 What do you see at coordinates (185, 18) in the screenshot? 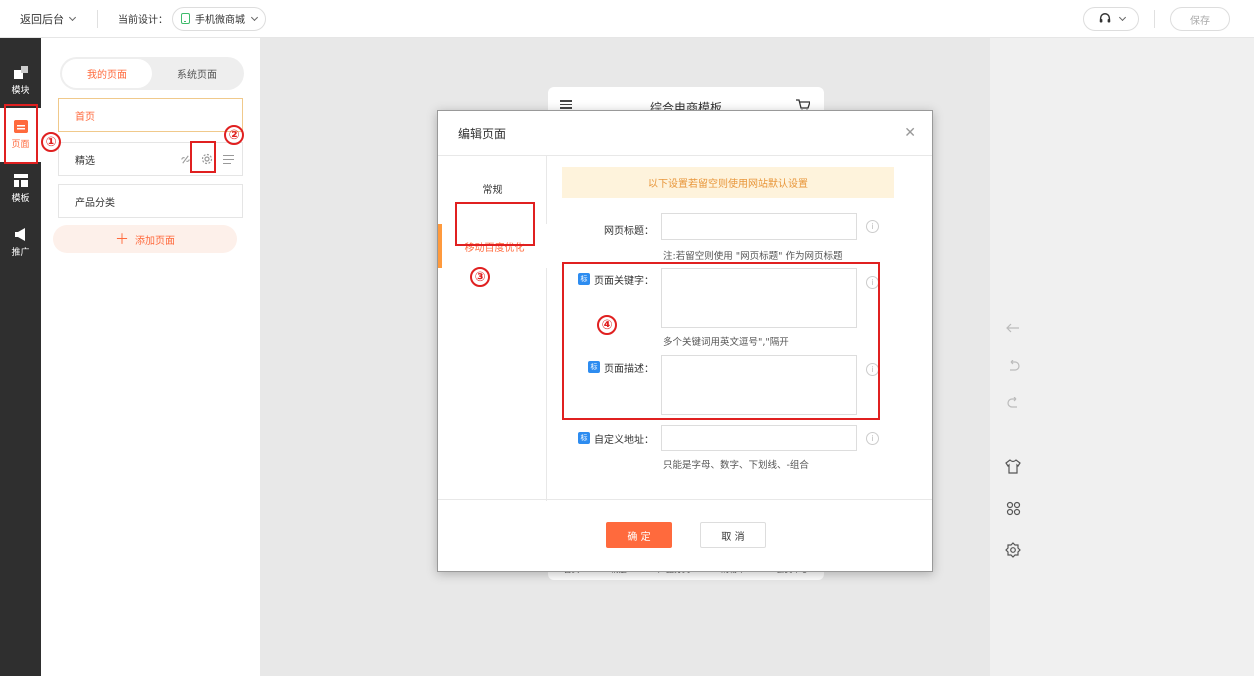
I see `mobile-phone-icon` at bounding box center [185, 18].